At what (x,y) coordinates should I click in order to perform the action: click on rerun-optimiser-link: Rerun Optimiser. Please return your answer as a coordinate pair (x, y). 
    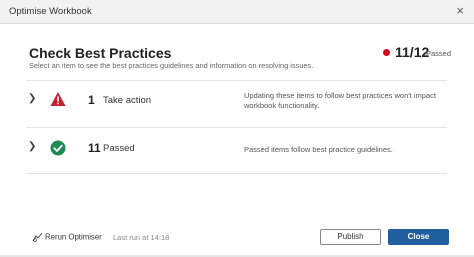
    Looking at the image, I should click on (67, 237).